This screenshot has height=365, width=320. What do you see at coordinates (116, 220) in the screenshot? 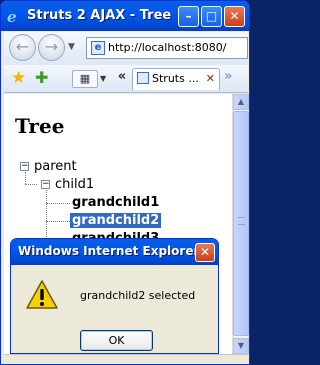
I see `tree-node-grandchild2: grandchild2` at bounding box center [116, 220].